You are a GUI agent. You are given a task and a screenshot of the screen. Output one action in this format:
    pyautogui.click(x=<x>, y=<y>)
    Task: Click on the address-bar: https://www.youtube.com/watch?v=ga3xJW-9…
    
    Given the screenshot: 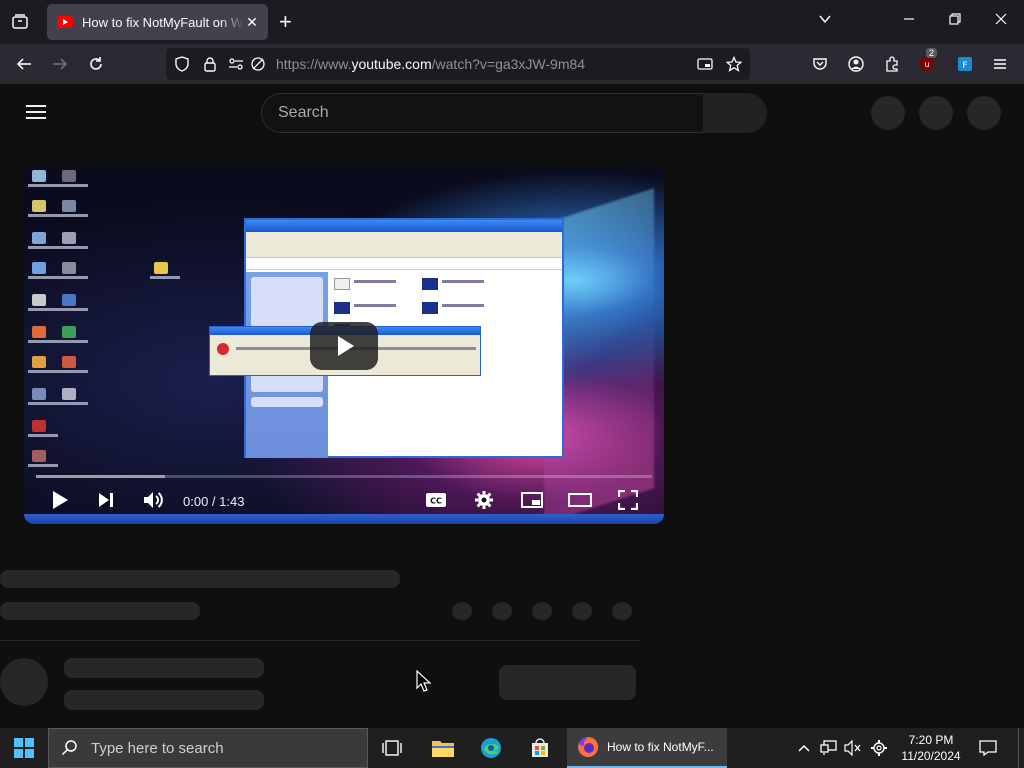 What is the action you would take?
    pyautogui.click(x=458, y=64)
    